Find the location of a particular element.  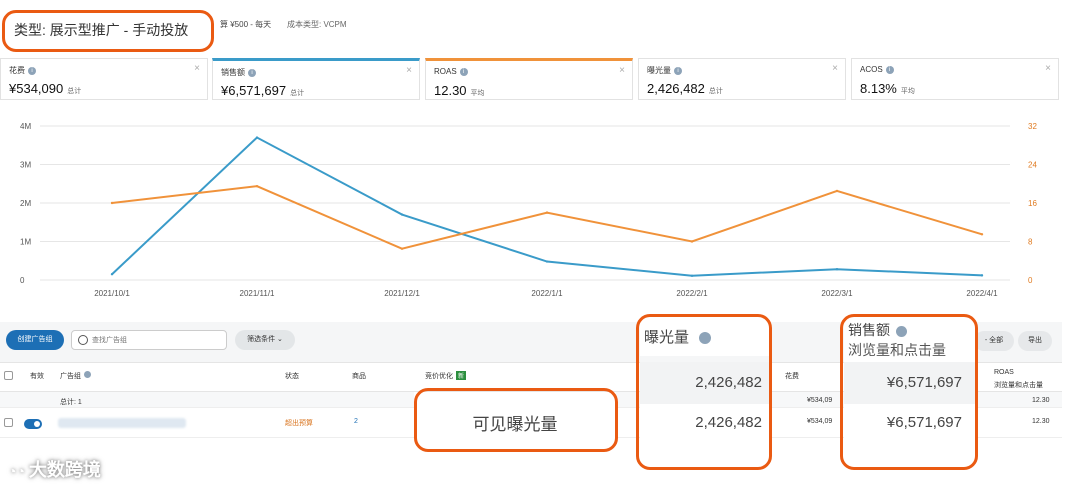

y-tick-right: 16 is located at coordinates (1032, 203).